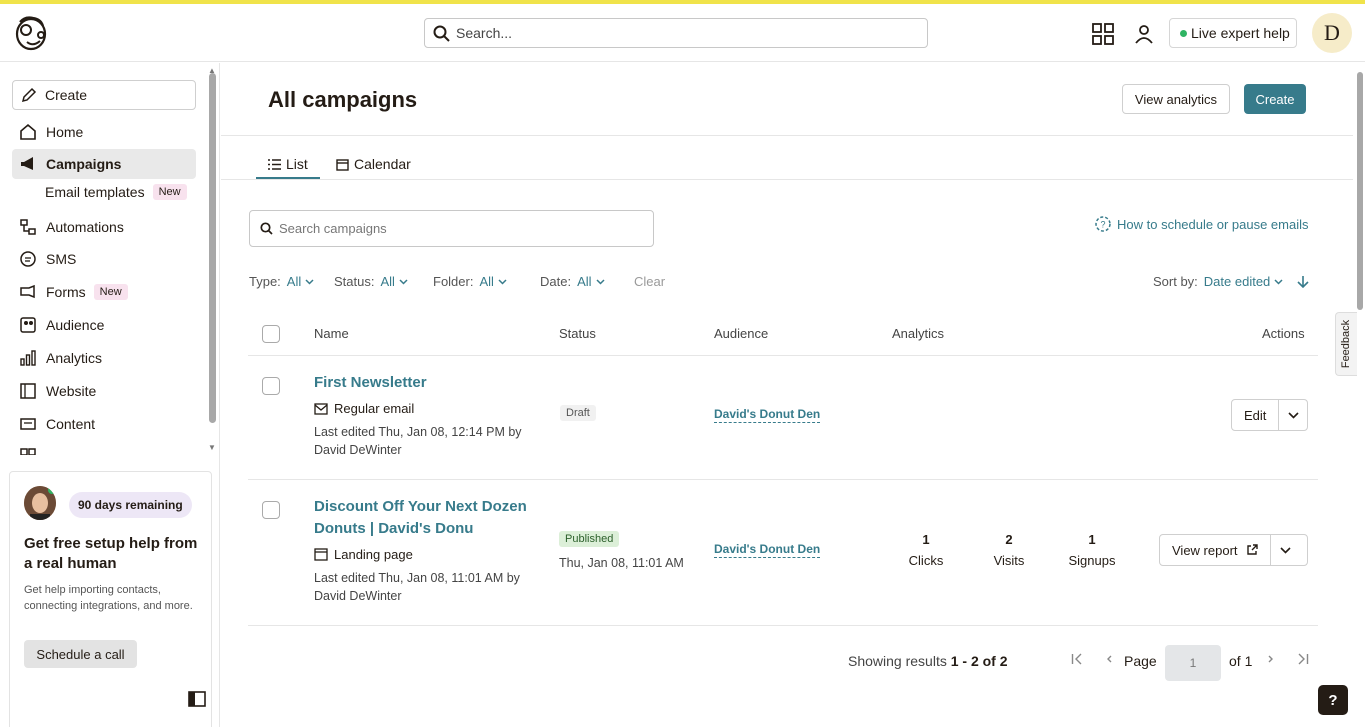 The height and width of the screenshot is (727, 1365). I want to click on edit-split-button: Edit, so click(1269, 415).